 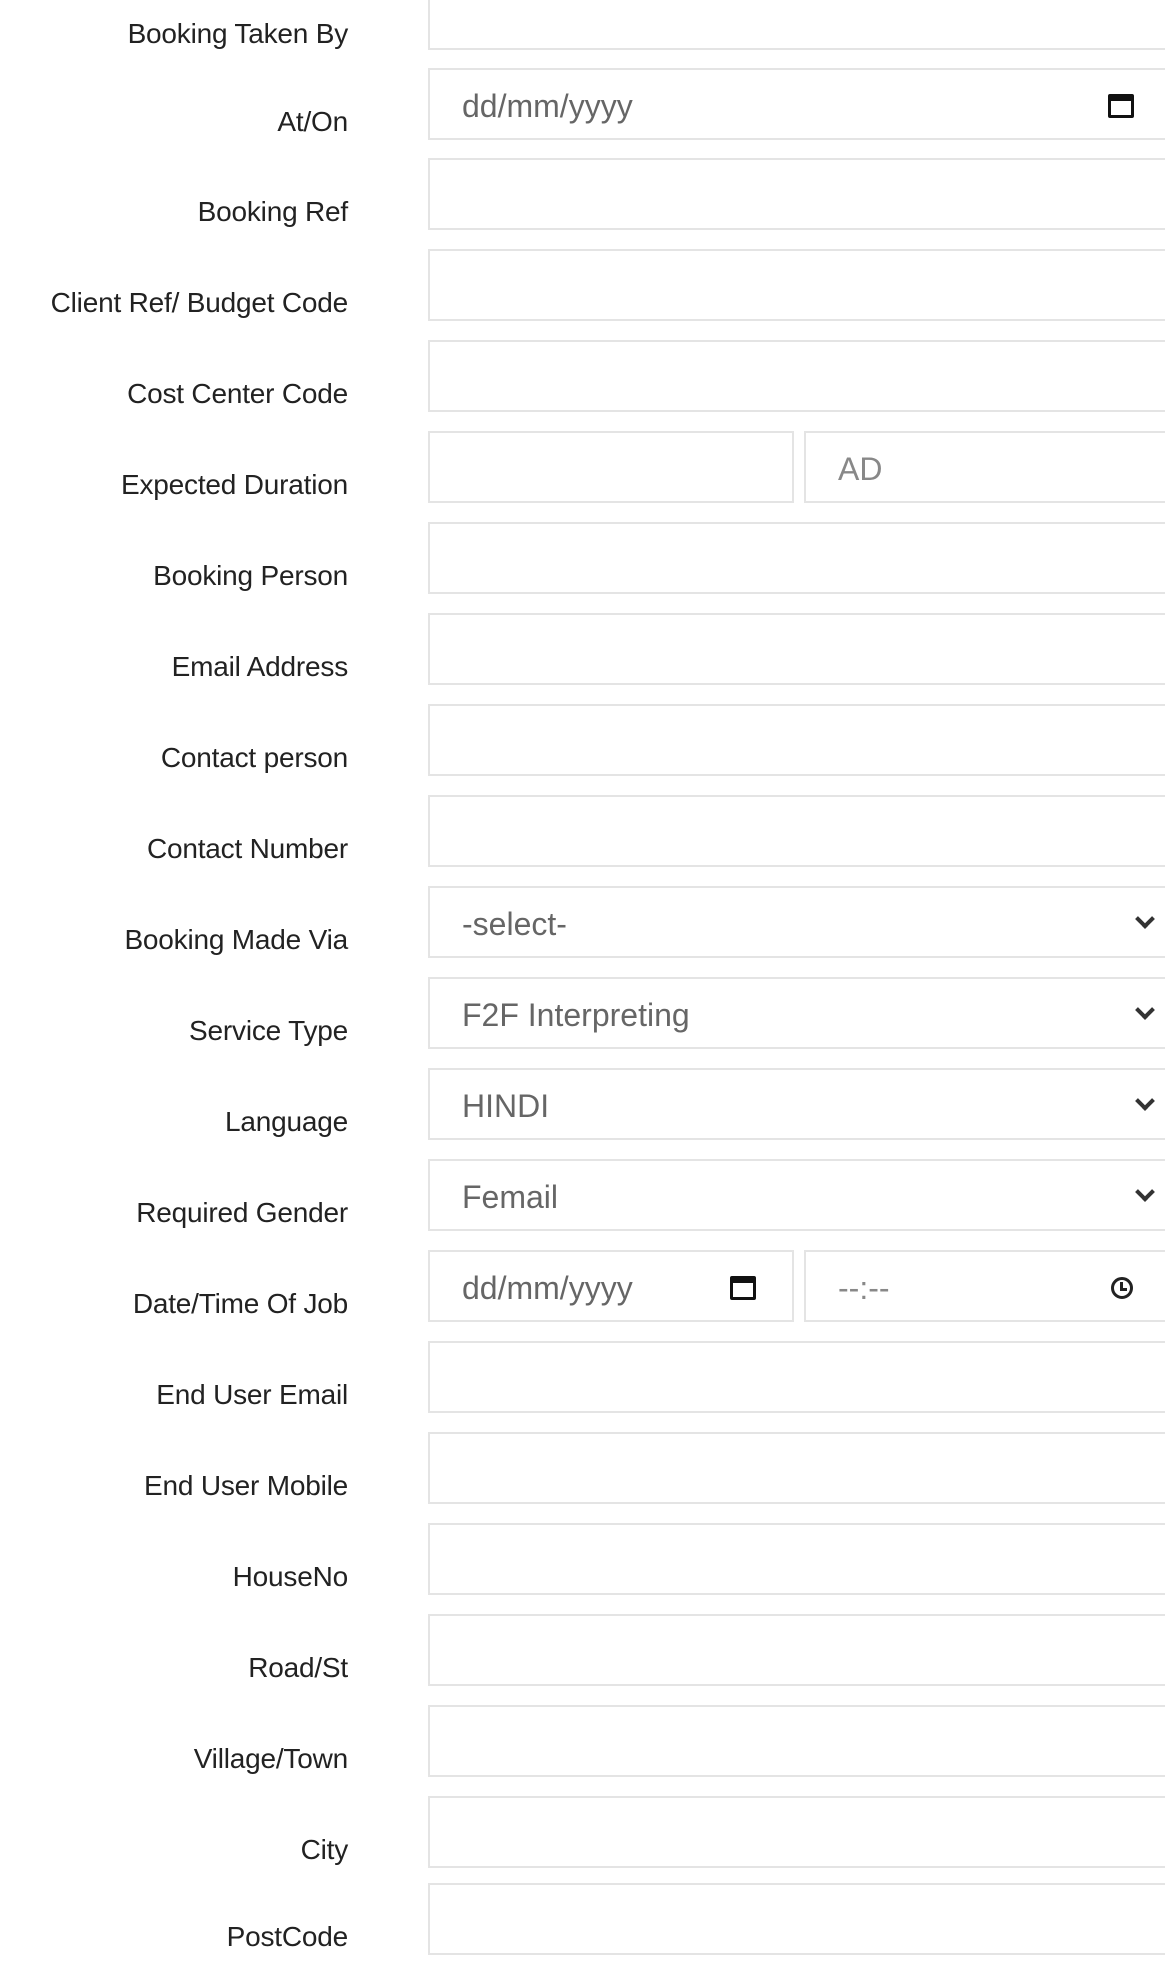 I want to click on required-gender-select: Femail, so click(x=796, y=1195).